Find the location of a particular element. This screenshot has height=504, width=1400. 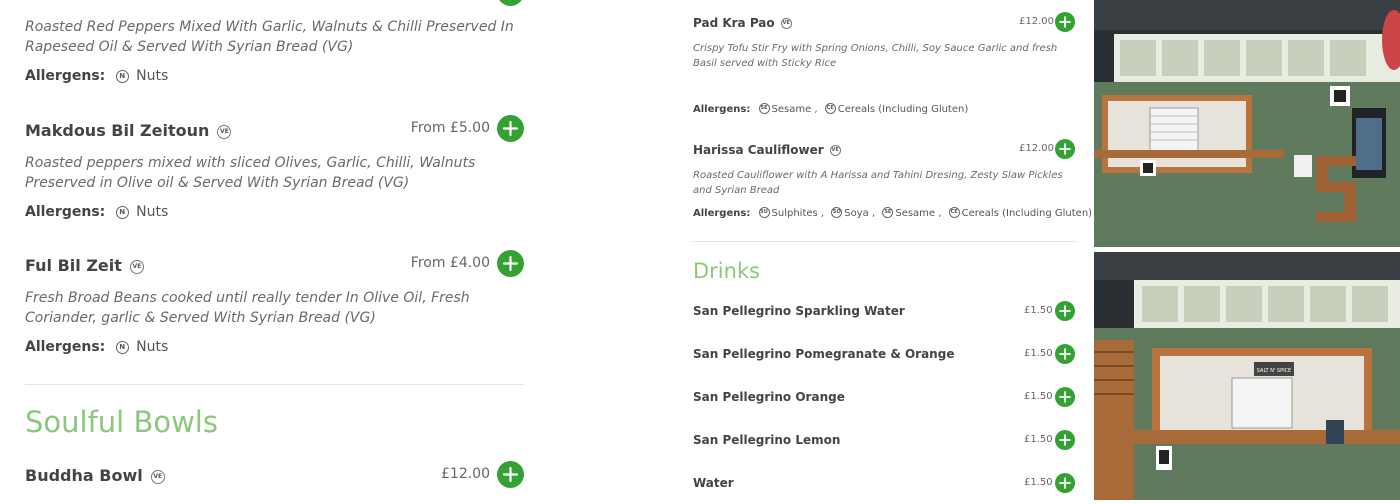

drink-title: San Pellegrino Lemon is located at coordinates (766, 440).